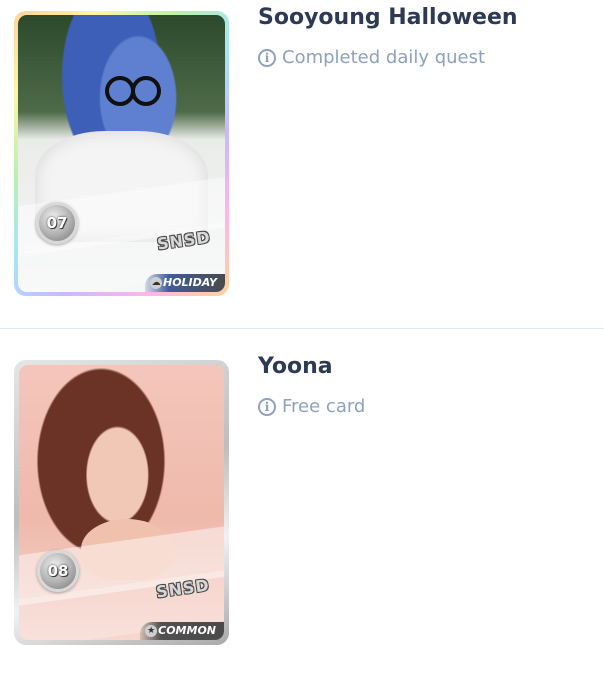 This screenshot has width=604, height=674. What do you see at coordinates (155, 283) in the screenshot?
I see `cloud-icon: ☁` at bounding box center [155, 283].